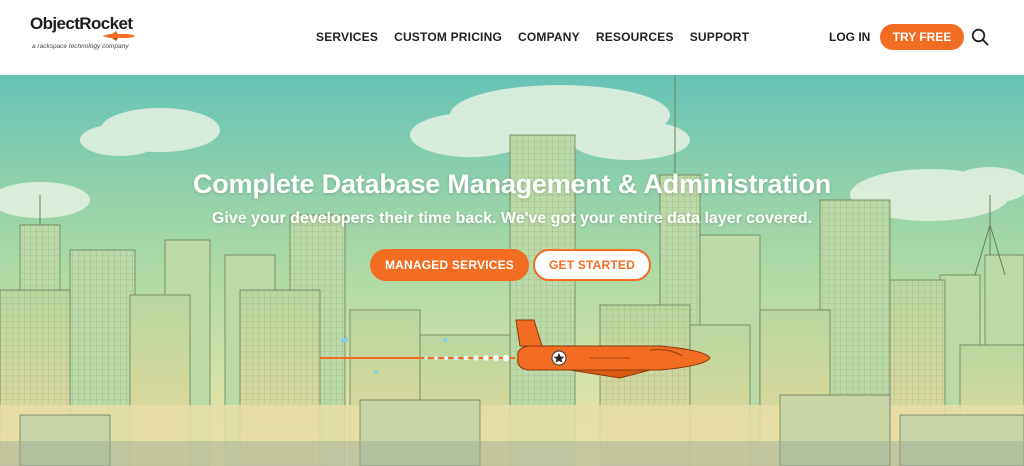  I want to click on managed-services-button: MANAGED SERVICES, so click(449, 265).